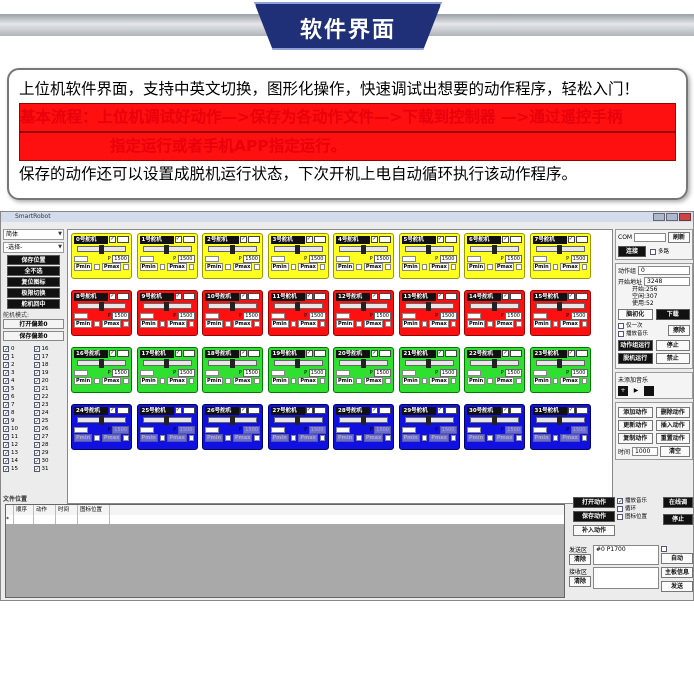  I want to click on servo-check-item: ✓ 13, so click(18, 453).